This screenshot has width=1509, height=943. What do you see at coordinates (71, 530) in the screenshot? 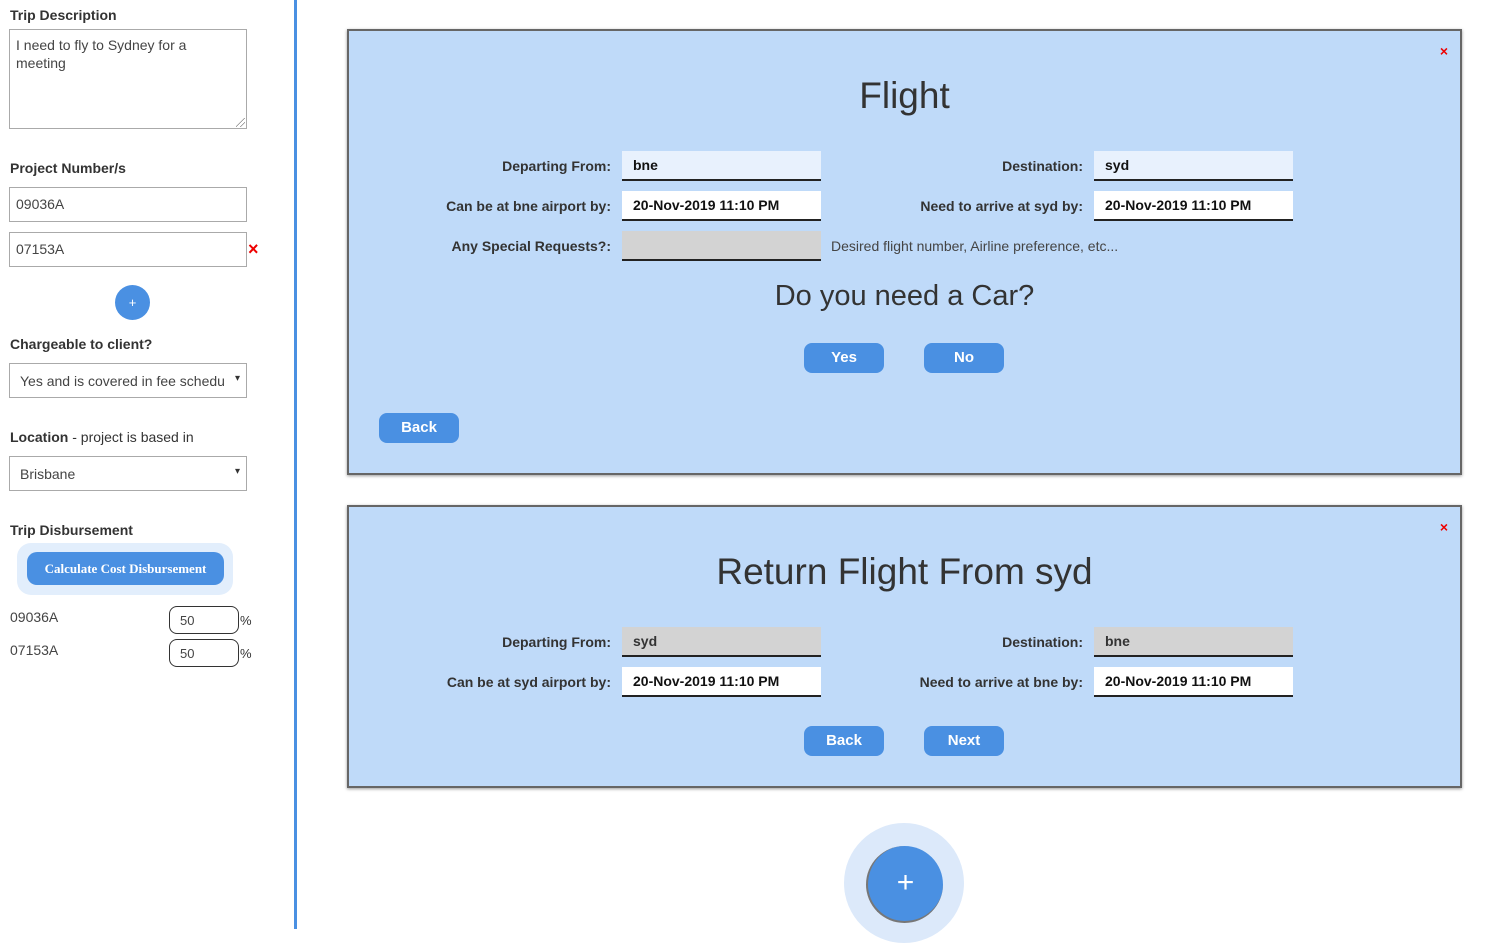
I see `trip-disbursement-label: Trip Disbursement` at bounding box center [71, 530].